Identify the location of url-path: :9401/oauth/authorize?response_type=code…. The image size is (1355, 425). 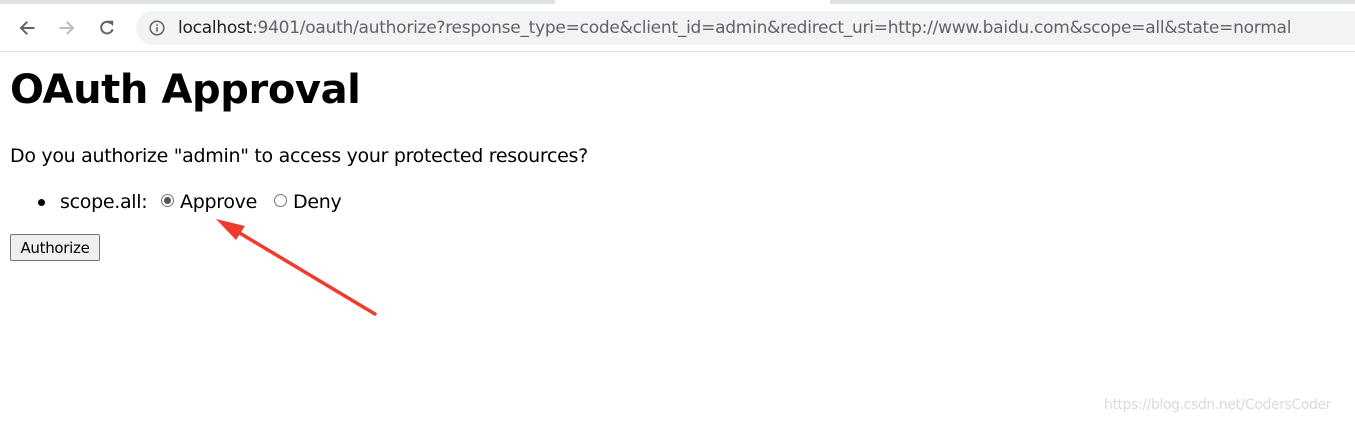
(772, 28).